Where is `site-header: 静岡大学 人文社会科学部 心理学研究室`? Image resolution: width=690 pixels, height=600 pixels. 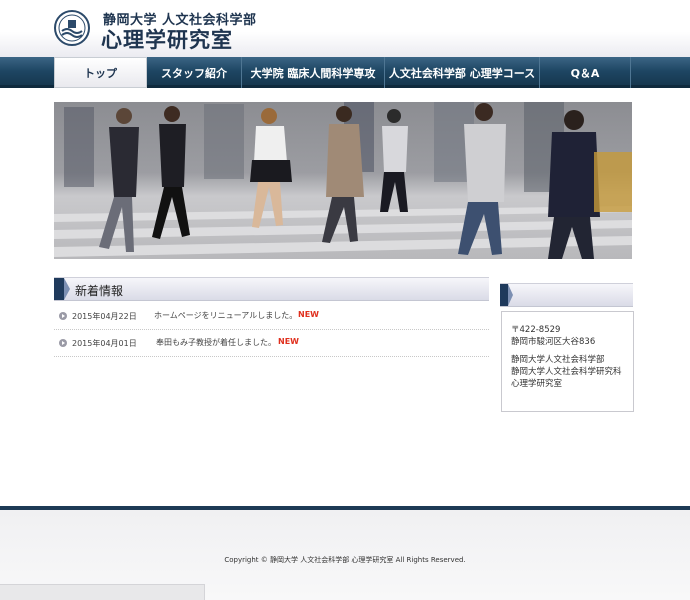
site-header: 静岡大学 人文社会科学部 心理学研究室 is located at coordinates (345, 29).